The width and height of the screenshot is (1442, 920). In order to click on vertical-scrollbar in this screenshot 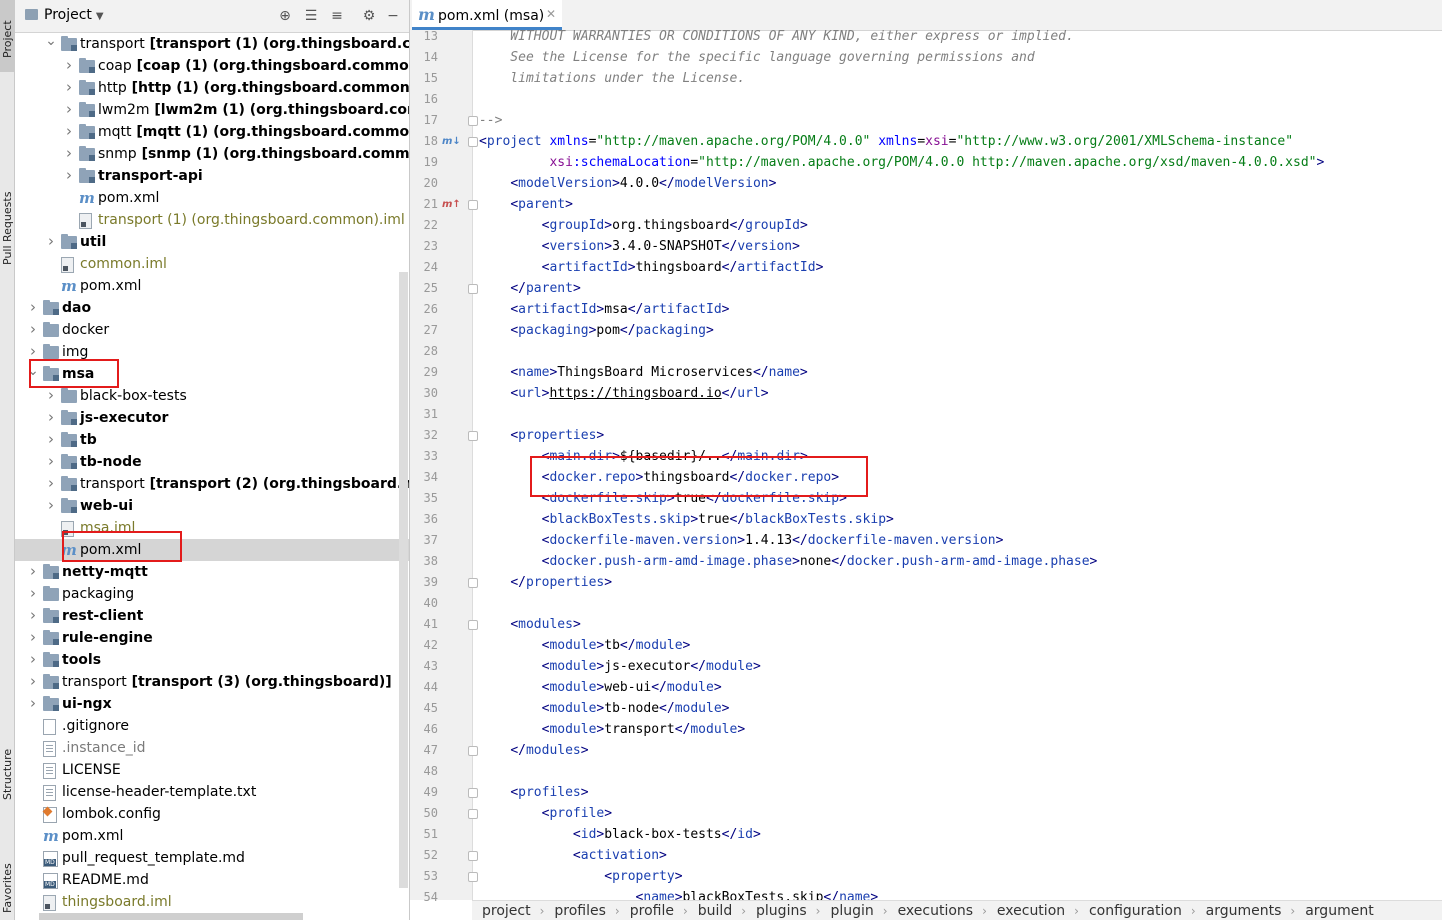, I will do `click(403, 580)`.